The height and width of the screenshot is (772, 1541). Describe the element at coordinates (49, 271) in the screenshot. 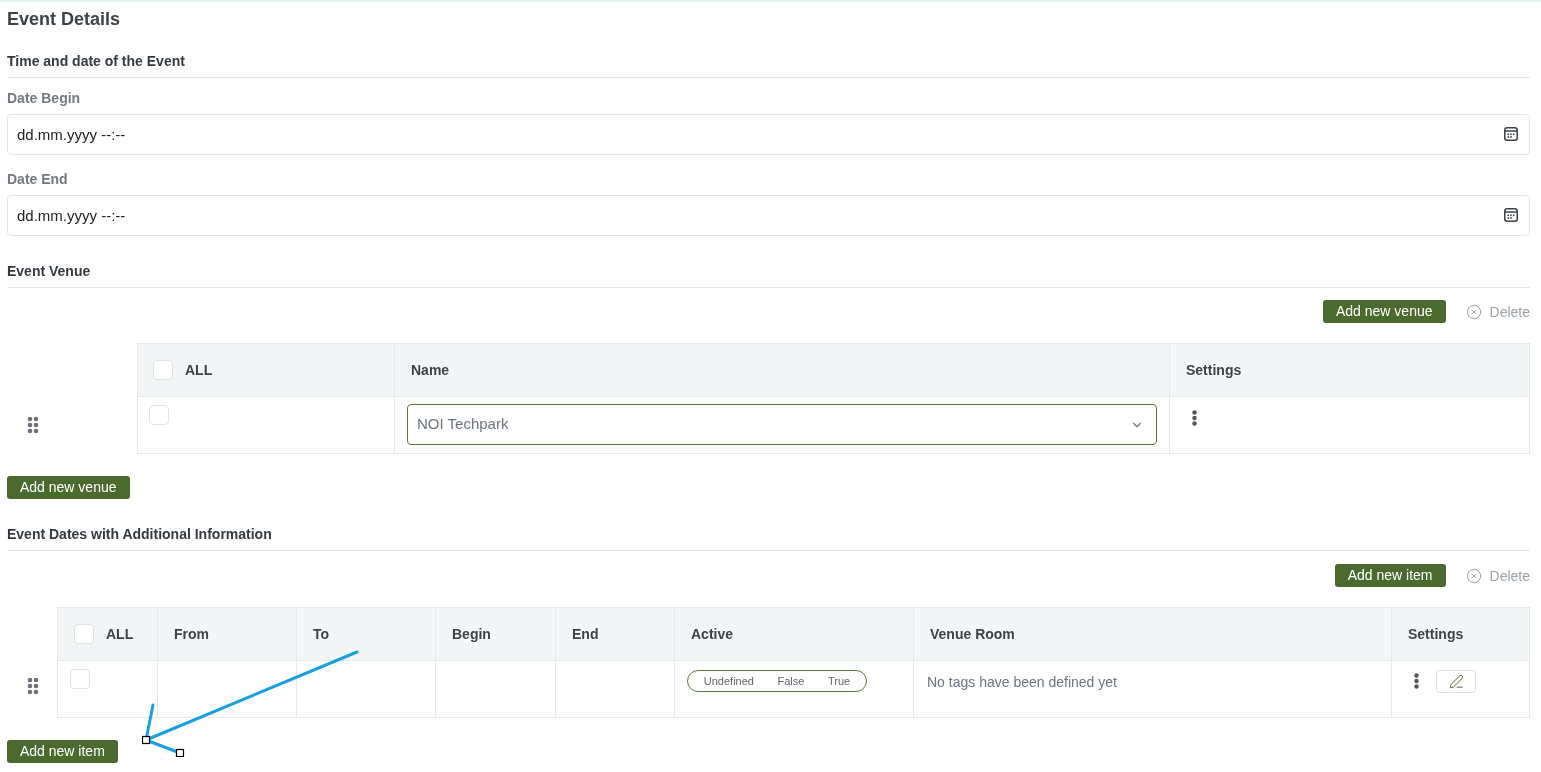

I see `section-heading: Event Venue` at that location.